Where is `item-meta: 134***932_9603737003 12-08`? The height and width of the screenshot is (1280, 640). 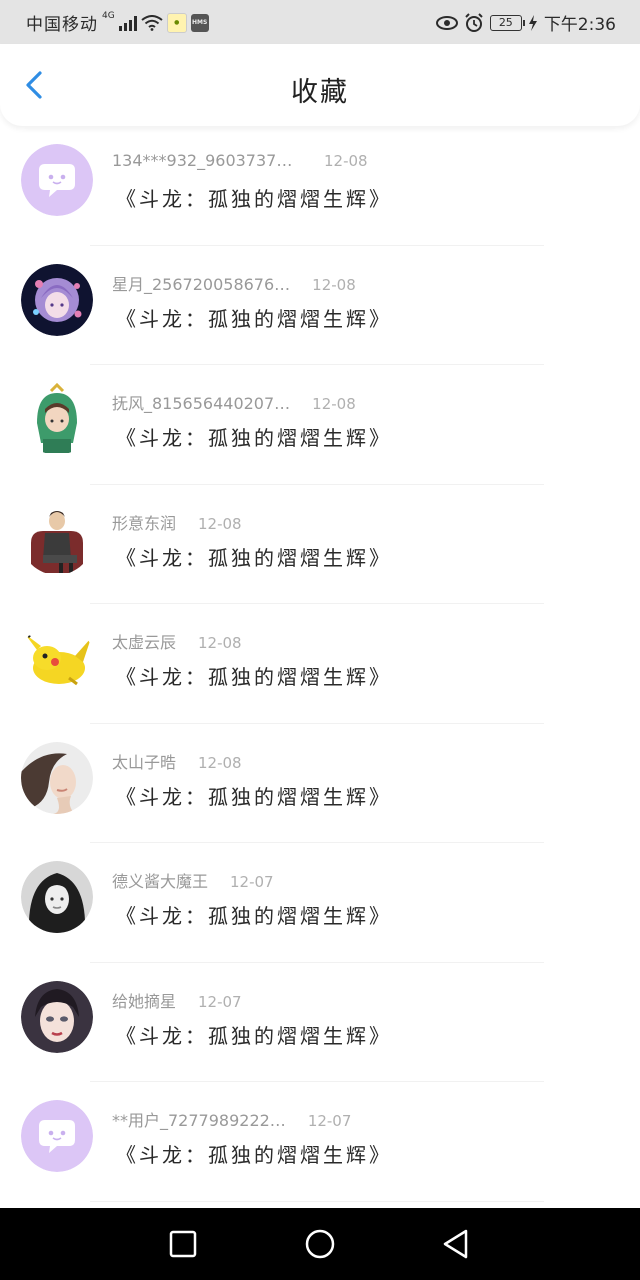
item-meta: 134***932_9603737003 12-08 is located at coordinates (240, 160).